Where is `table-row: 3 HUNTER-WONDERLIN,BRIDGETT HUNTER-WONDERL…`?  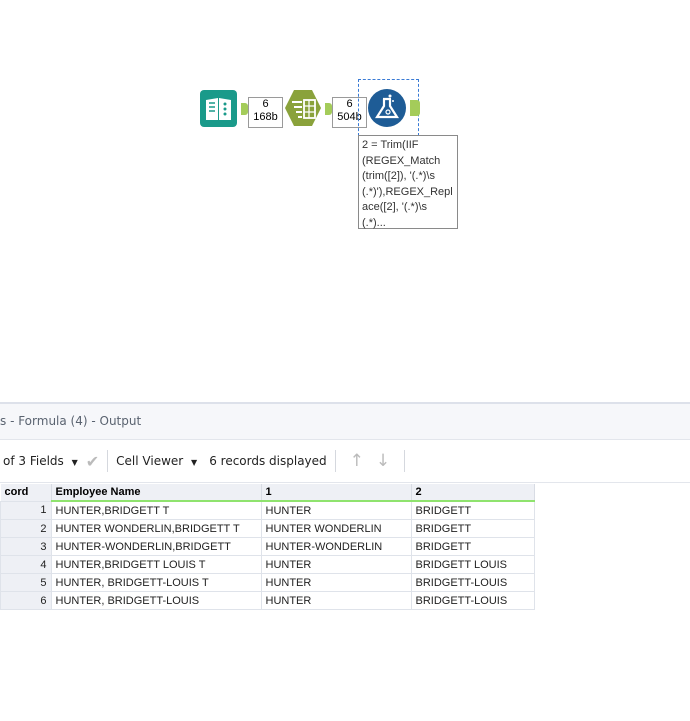 table-row: 3 HUNTER-WONDERLIN,BRIDGETT HUNTER-WONDERL… is located at coordinates (267, 546).